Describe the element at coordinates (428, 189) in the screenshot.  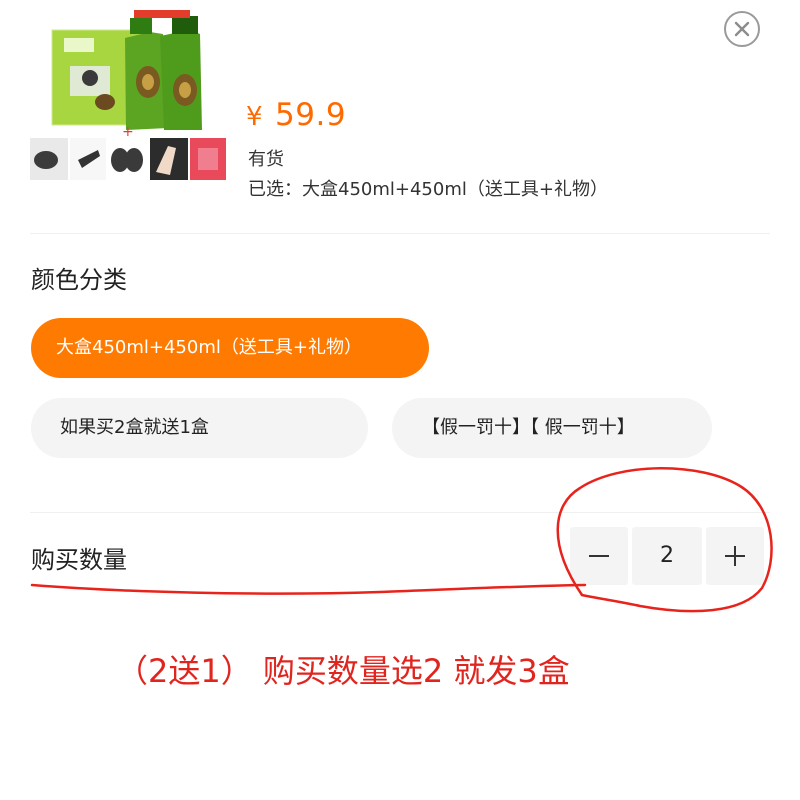
I see `selected-variant-text: 已选：大盒450ml+450ml（送工具+礼物）` at that location.